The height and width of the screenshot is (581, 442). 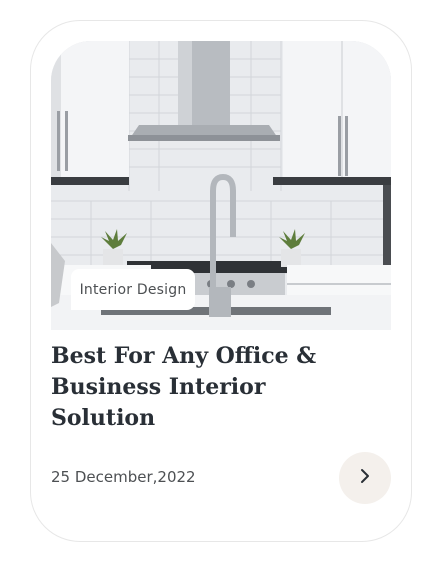 I want to click on chevron-right-icon, so click(x=365, y=478).